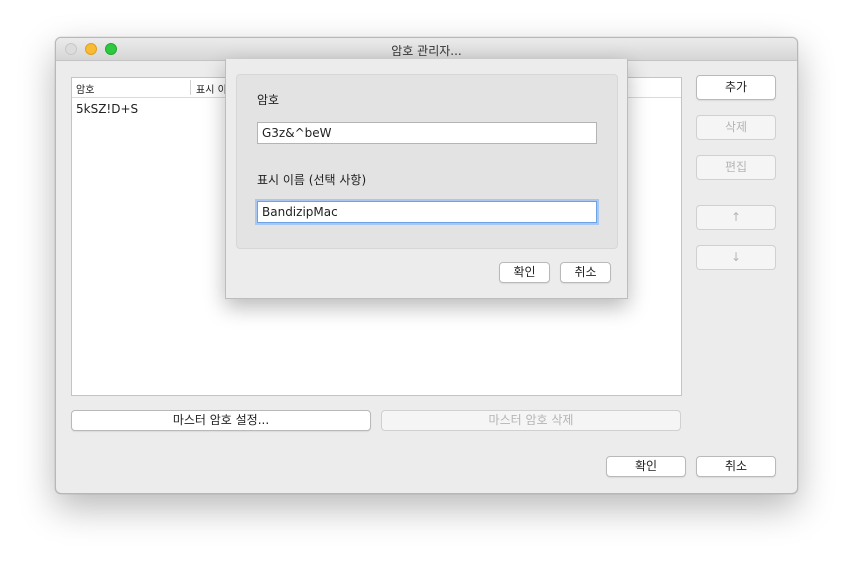 The width and height of the screenshot is (852, 566). Describe the element at coordinates (427, 161) in the screenshot. I see `form-group-box: 암호 G3z&^beW 표시 이름 (선택 사항) BandizipMac` at that location.